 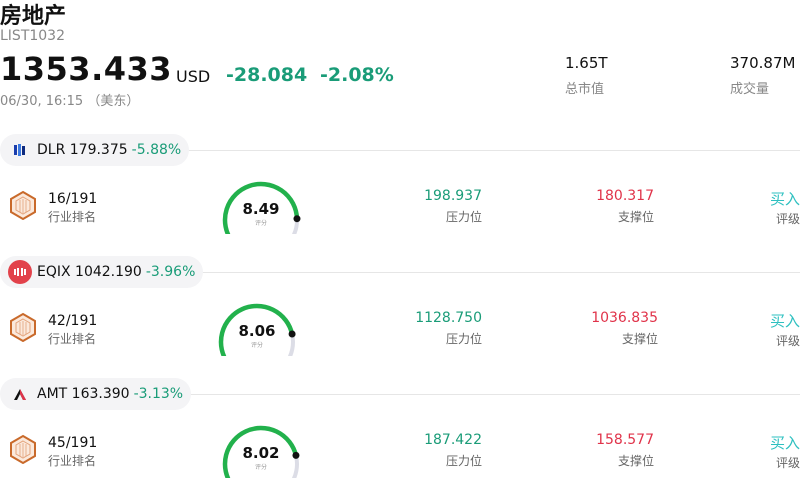 I want to click on currency-label: USD, so click(x=193, y=76).